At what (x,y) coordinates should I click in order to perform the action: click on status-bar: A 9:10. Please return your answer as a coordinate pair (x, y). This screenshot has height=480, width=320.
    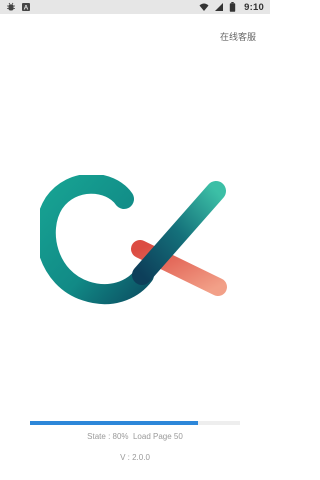
    Looking at the image, I should click on (135, 7).